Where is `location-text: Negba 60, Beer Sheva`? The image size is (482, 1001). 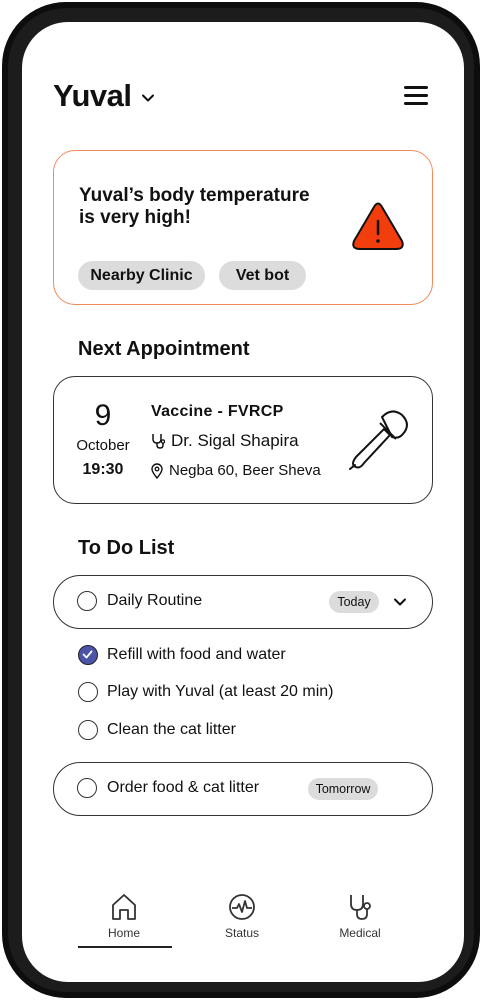
location-text: Negba 60, Beer Sheva is located at coordinates (245, 470).